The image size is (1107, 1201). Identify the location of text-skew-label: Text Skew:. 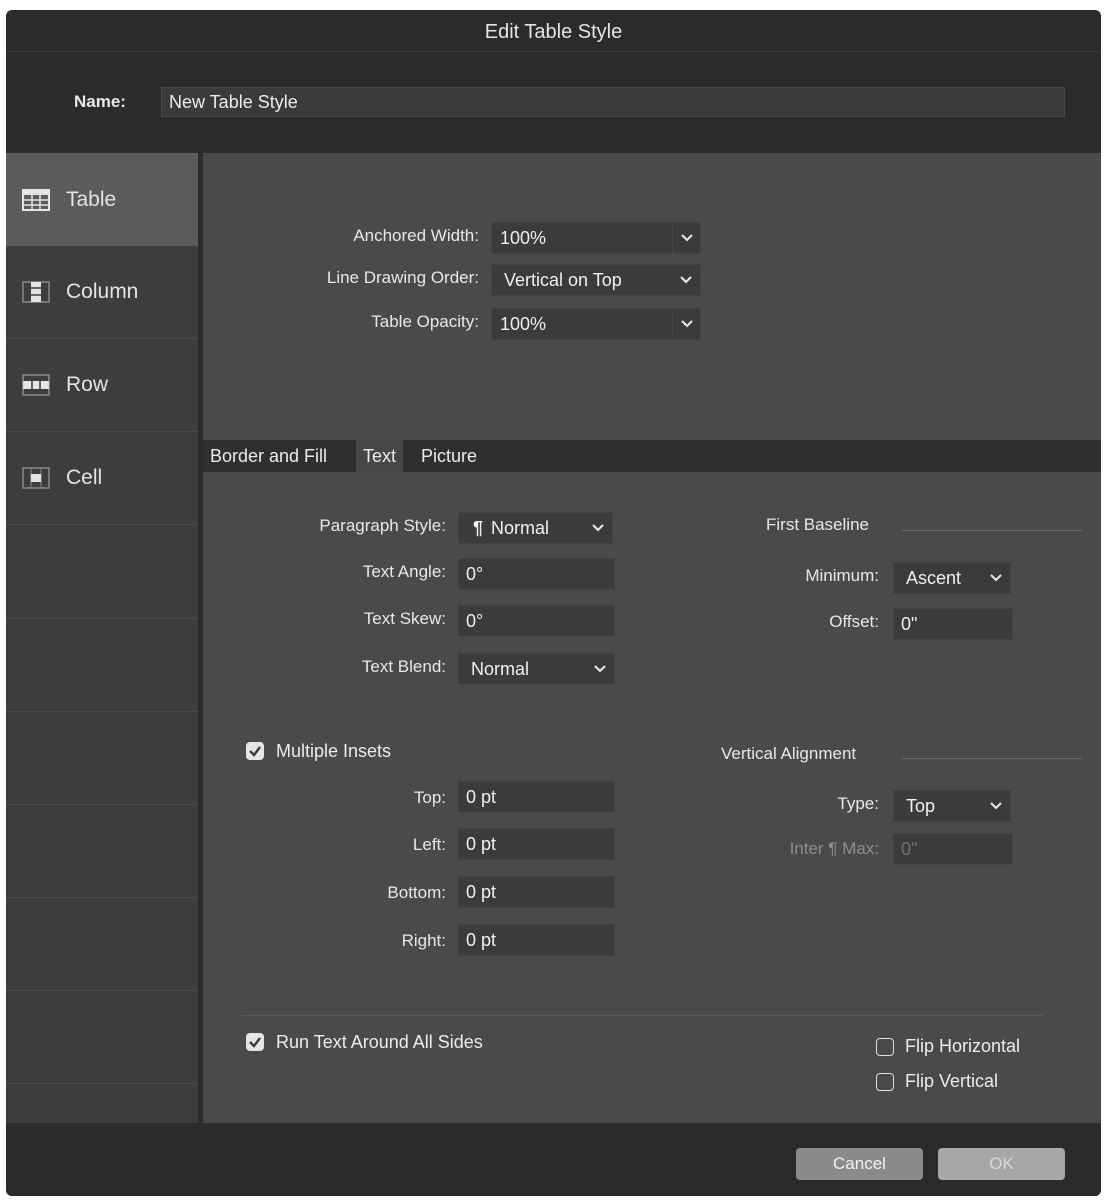
(404, 618).